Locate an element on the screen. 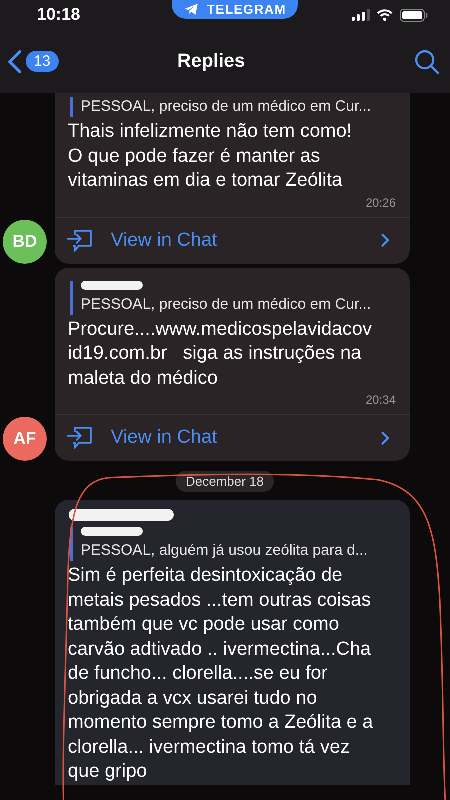 The height and width of the screenshot is (800, 450). signal-icon is located at coordinates (361, 15).